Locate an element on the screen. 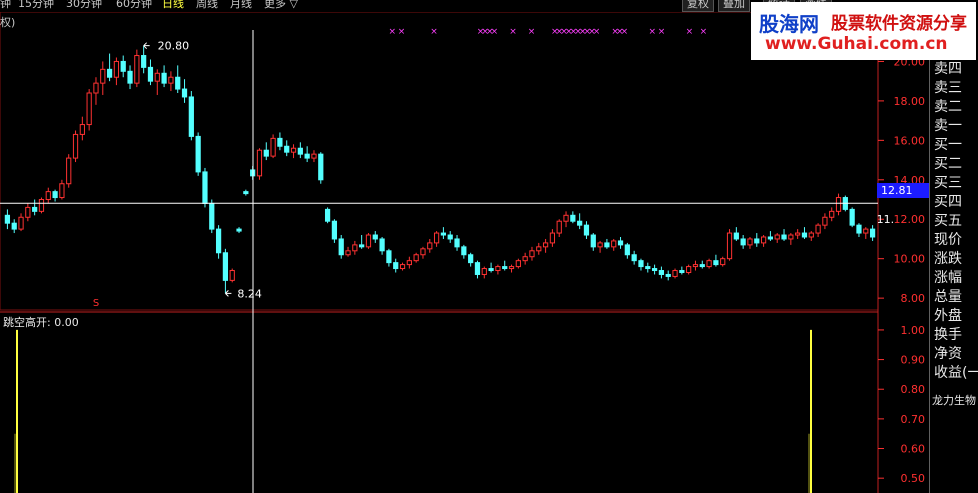 This screenshot has height=493, width=978. period-tab-1: 15分钟 is located at coordinates (36, 5).